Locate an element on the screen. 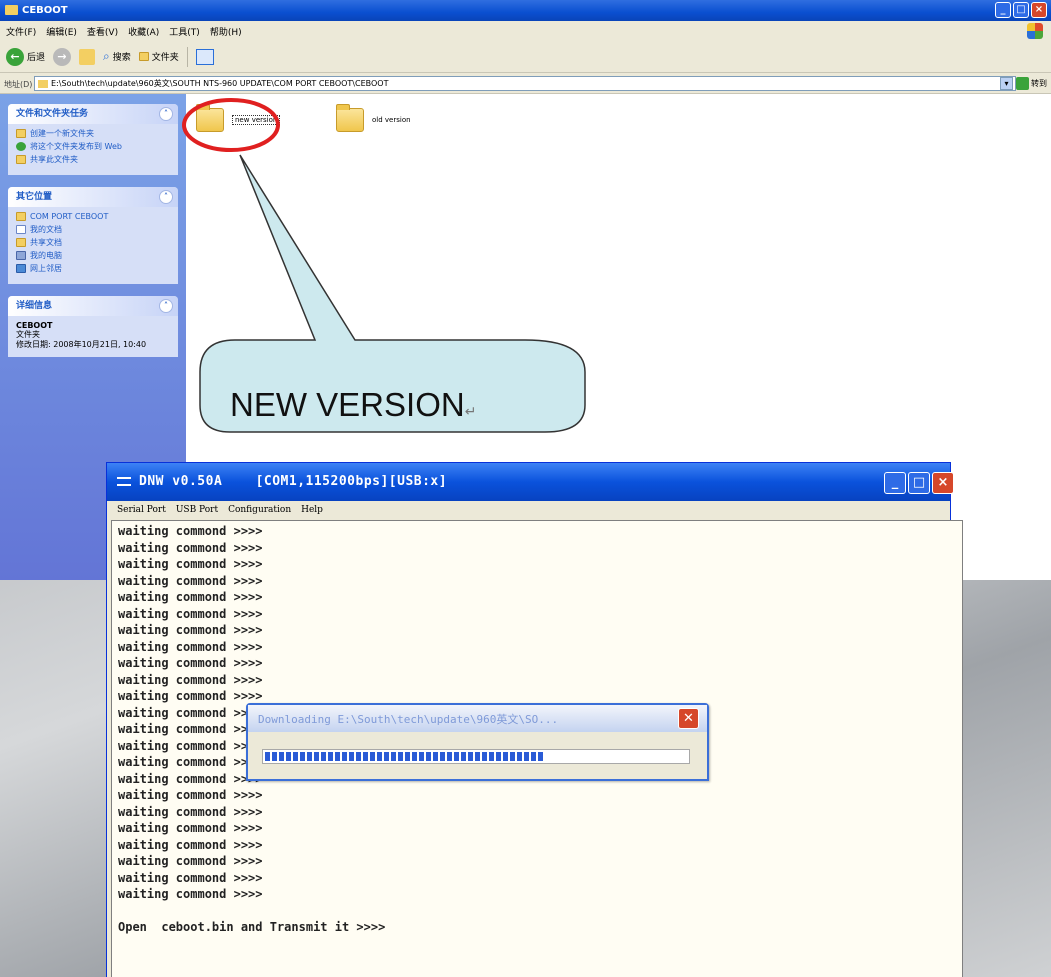  explorer-title-bar: CEBOOT _ □ × is located at coordinates (525, 10).